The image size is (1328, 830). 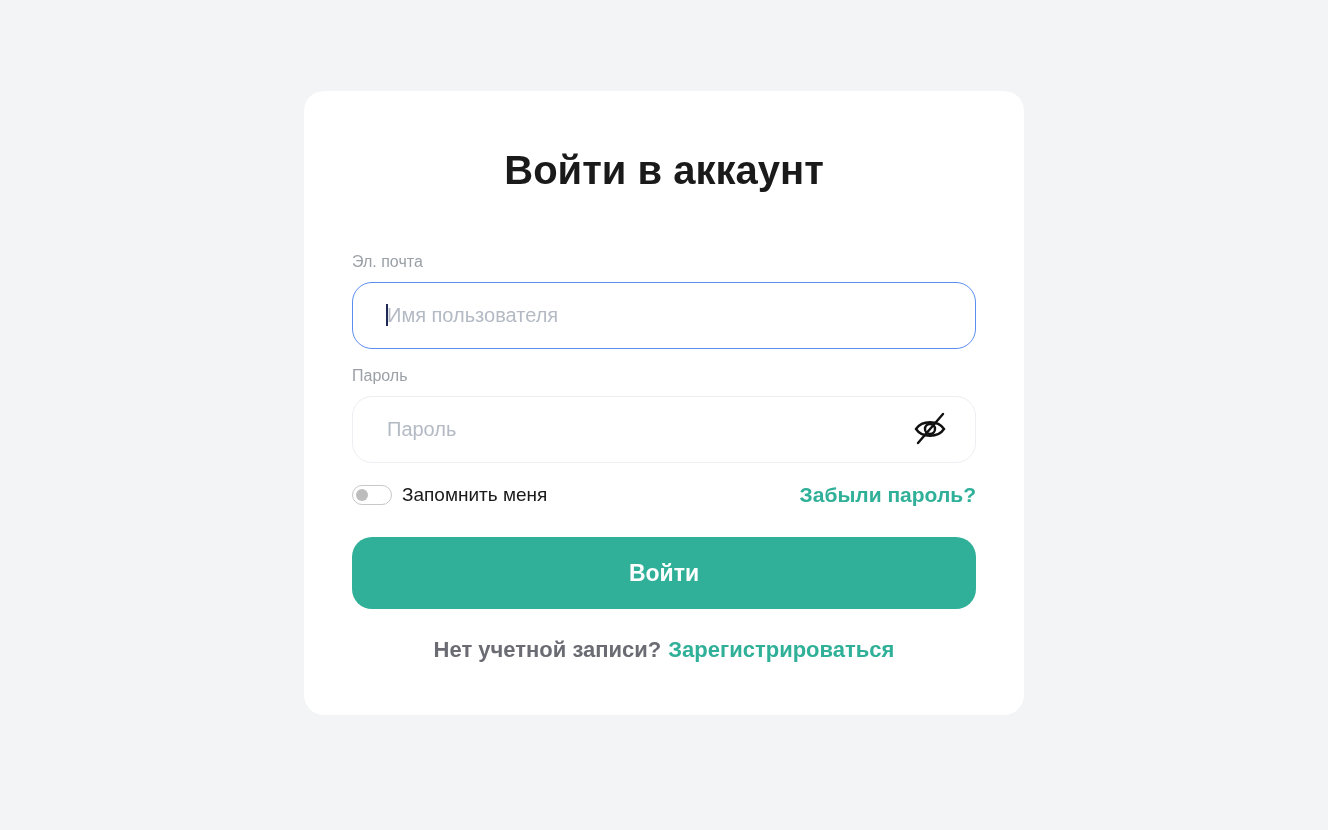 I want to click on password-field: Пароль, so click(x=664, y=429).